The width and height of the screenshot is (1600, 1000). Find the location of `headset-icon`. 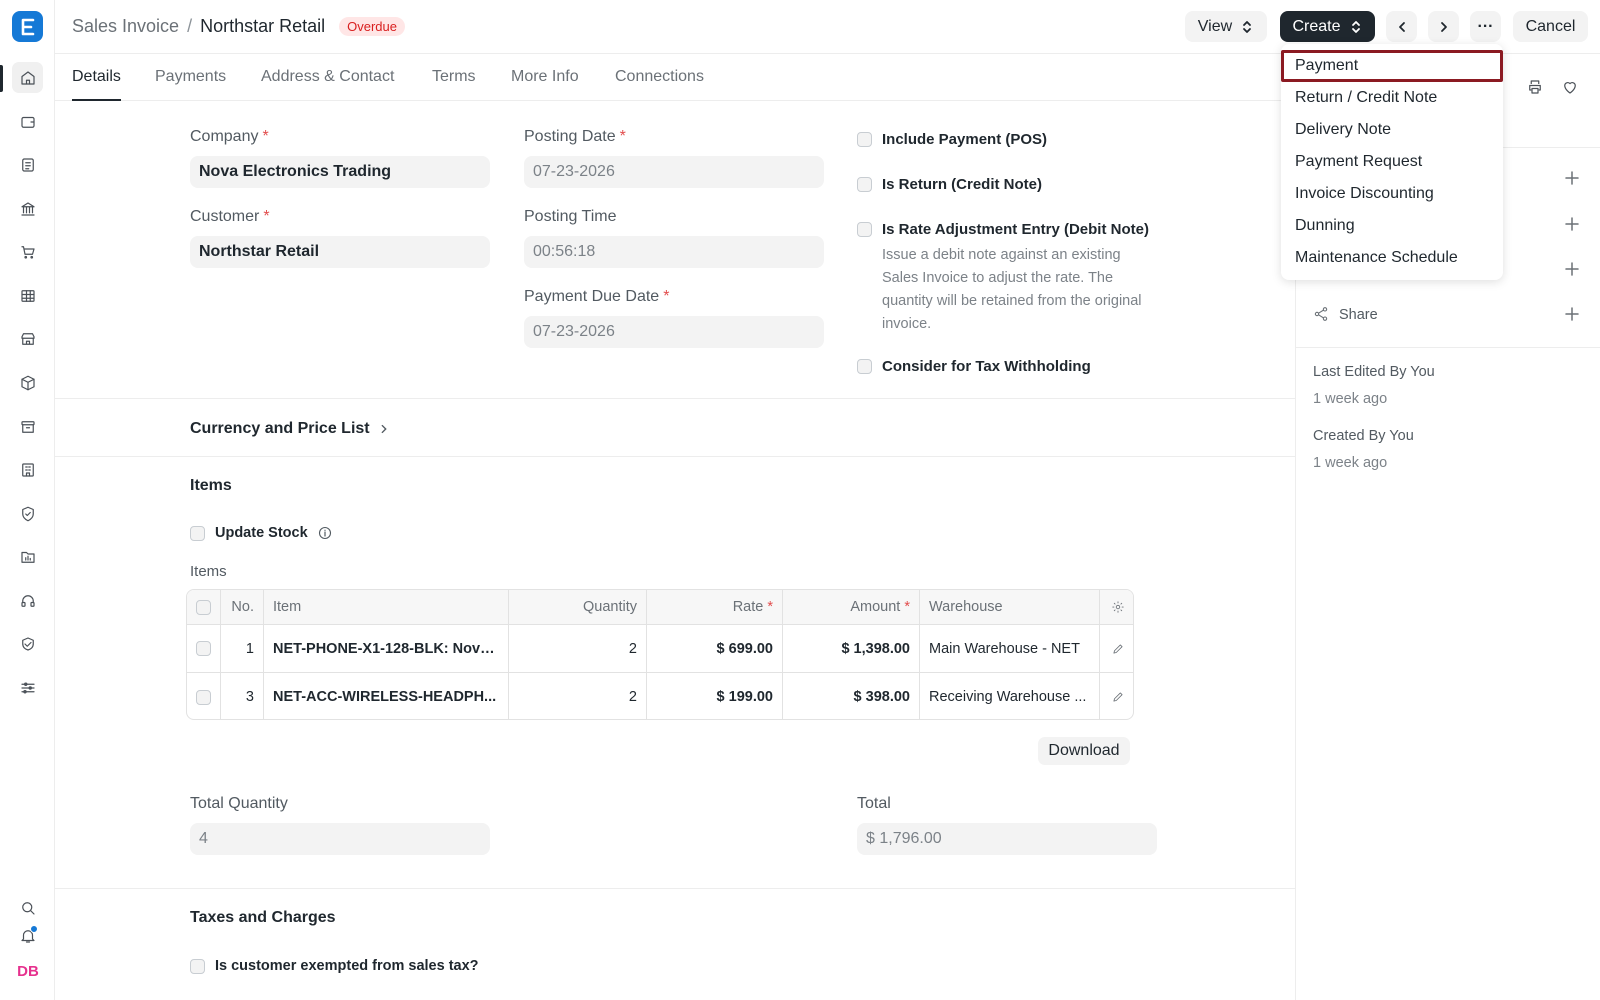

headset-icon is located at coordinates (27, 600).